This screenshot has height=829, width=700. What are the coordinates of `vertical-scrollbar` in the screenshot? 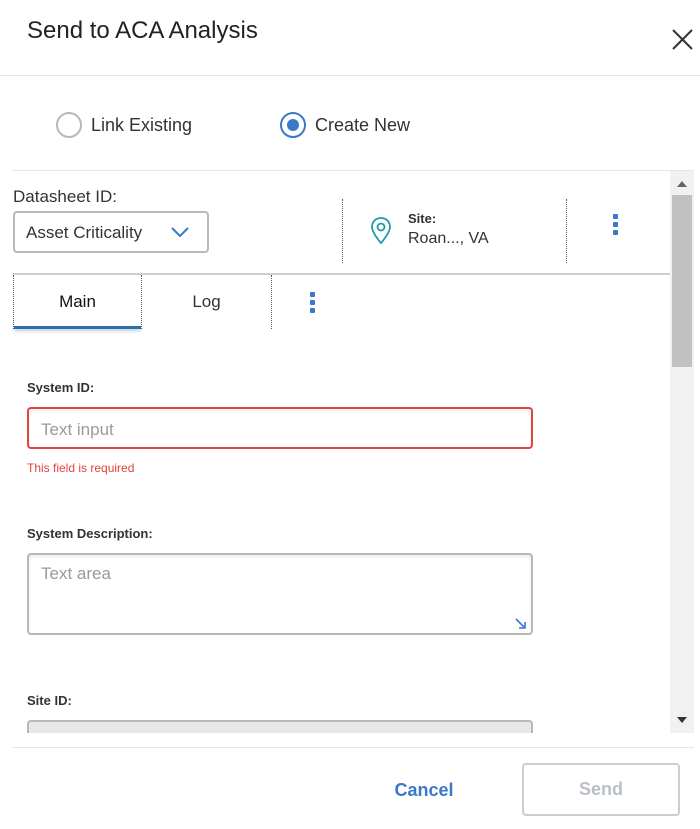 It's located at (682, 452).